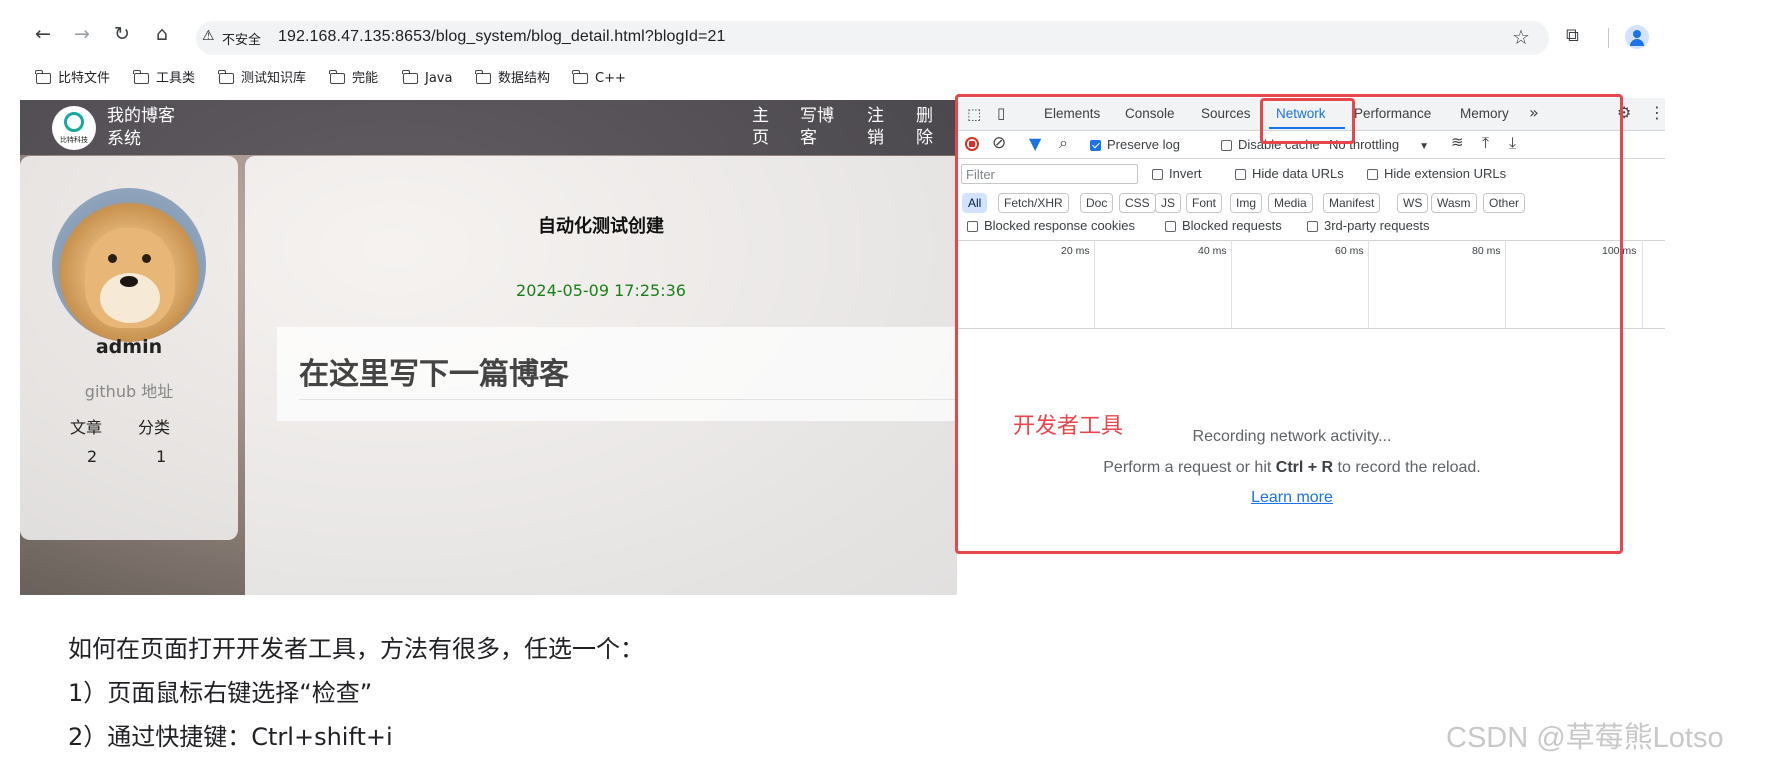 Image resolution: width=1767 pixels, height=759 pixels. I want to click on user-card: admin github 地址 文章 分类 2 1, so click(129, 348).